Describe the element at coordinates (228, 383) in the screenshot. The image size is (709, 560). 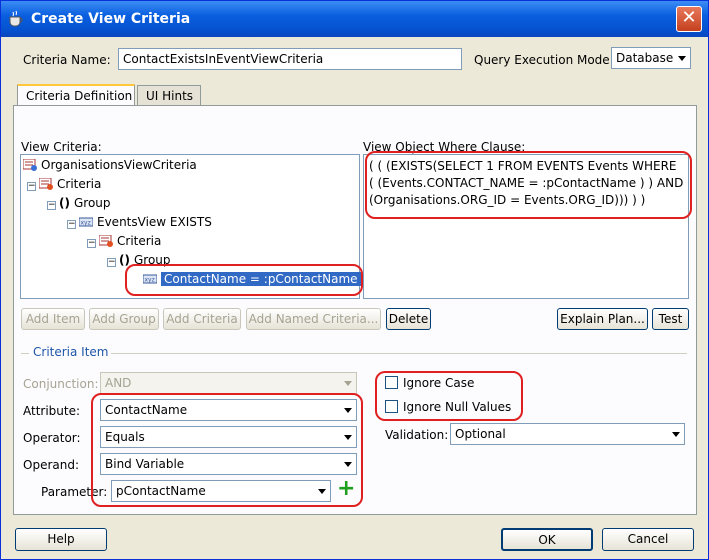
I see `conjunction-select: AND` at that location.